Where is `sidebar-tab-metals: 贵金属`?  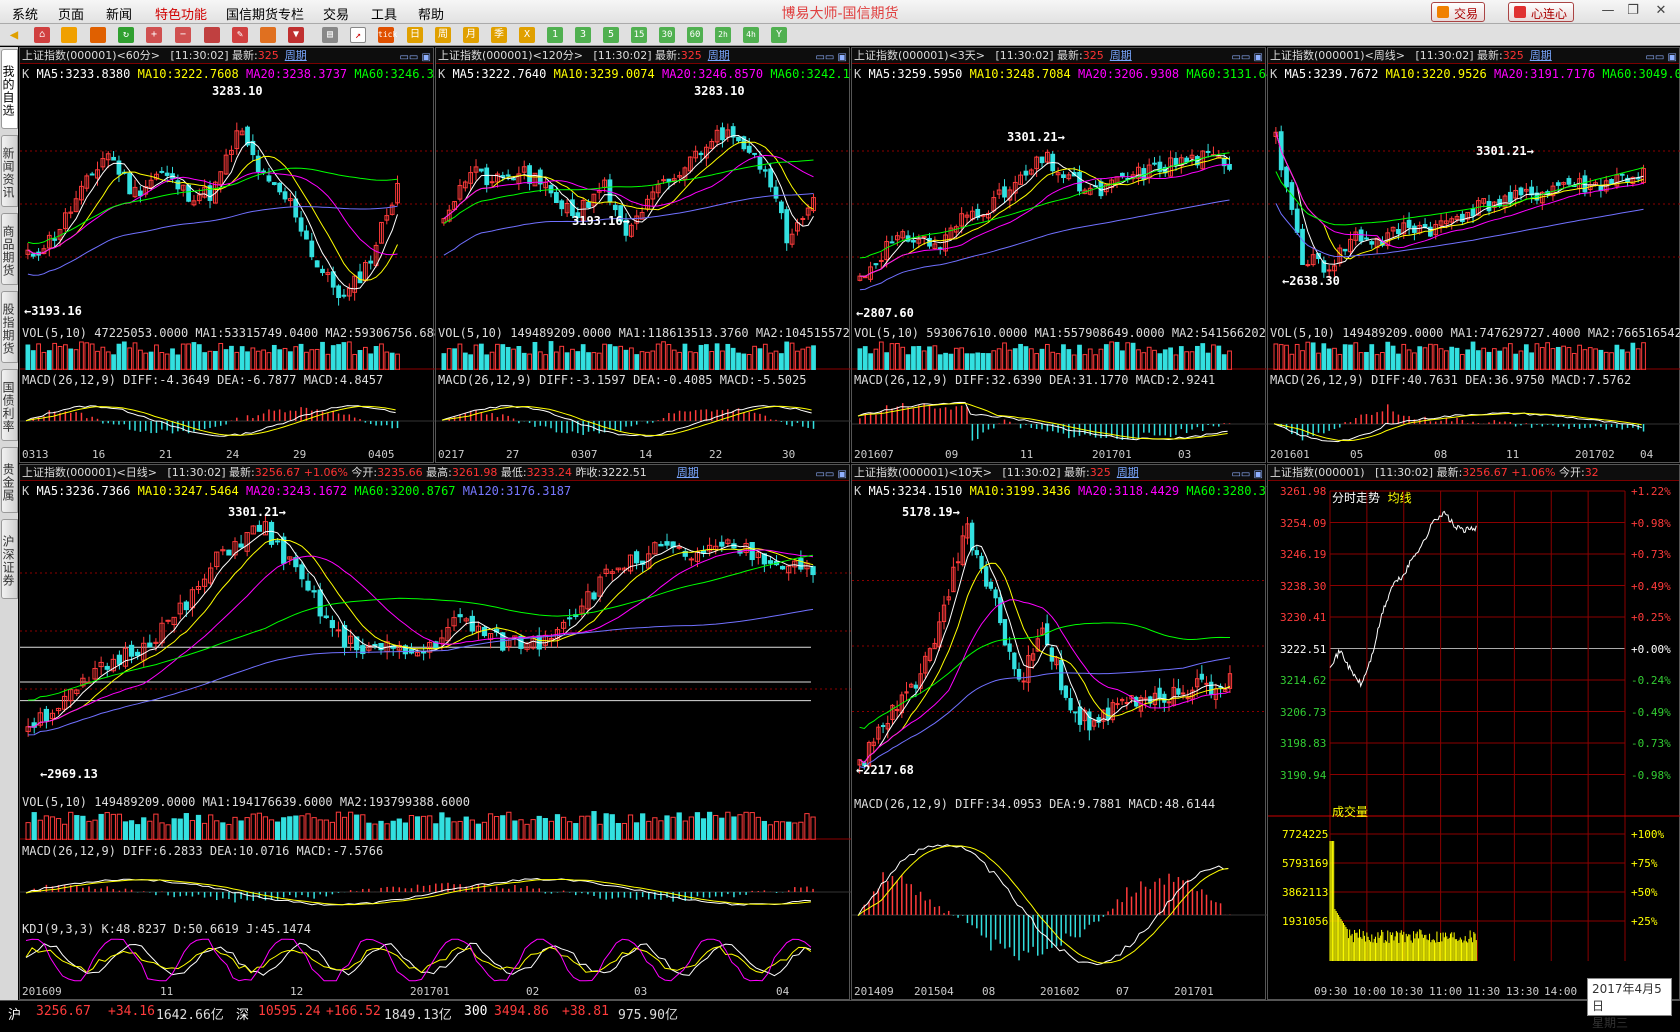 sidebar-tab-metals: 贵金属 is located at coordinates (9, 480).